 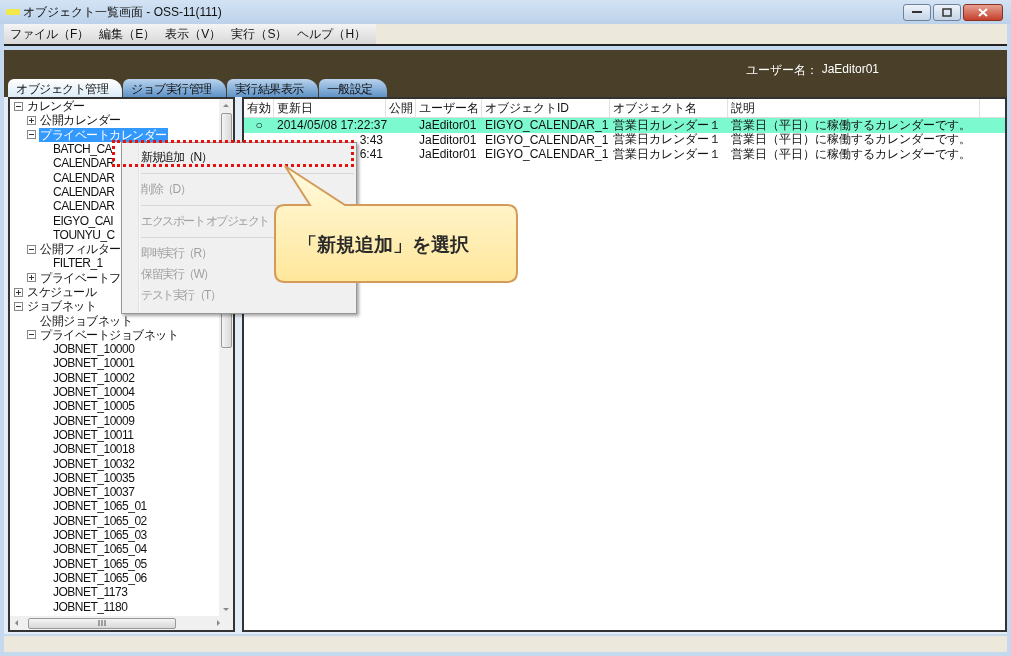 I want to click on tree-item: JOBNET_1180, so click(x=90, y=606).